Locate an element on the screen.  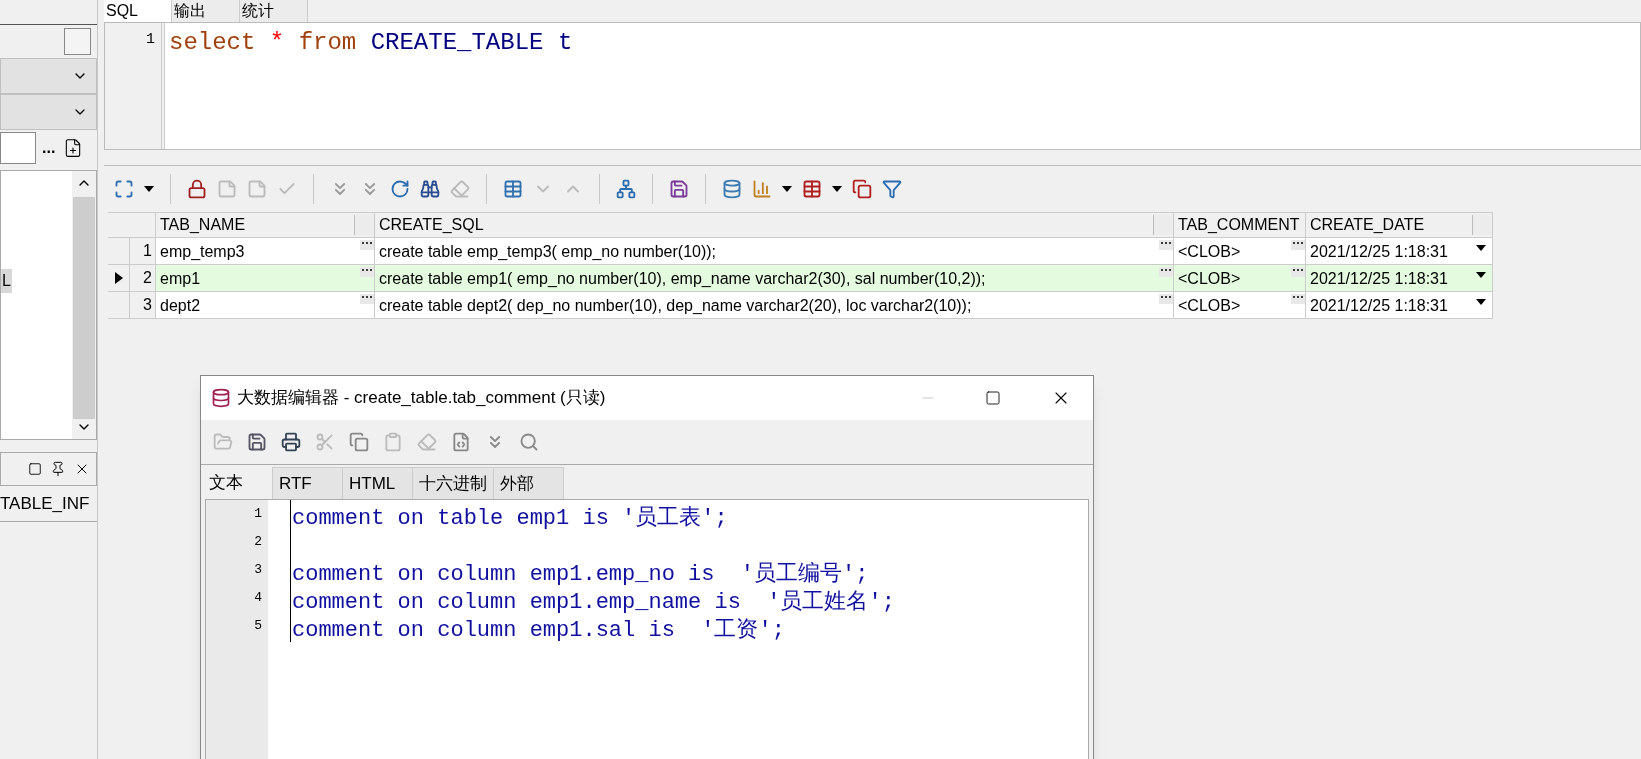
editor-tab: SQL is located at coordinates (138, 11).